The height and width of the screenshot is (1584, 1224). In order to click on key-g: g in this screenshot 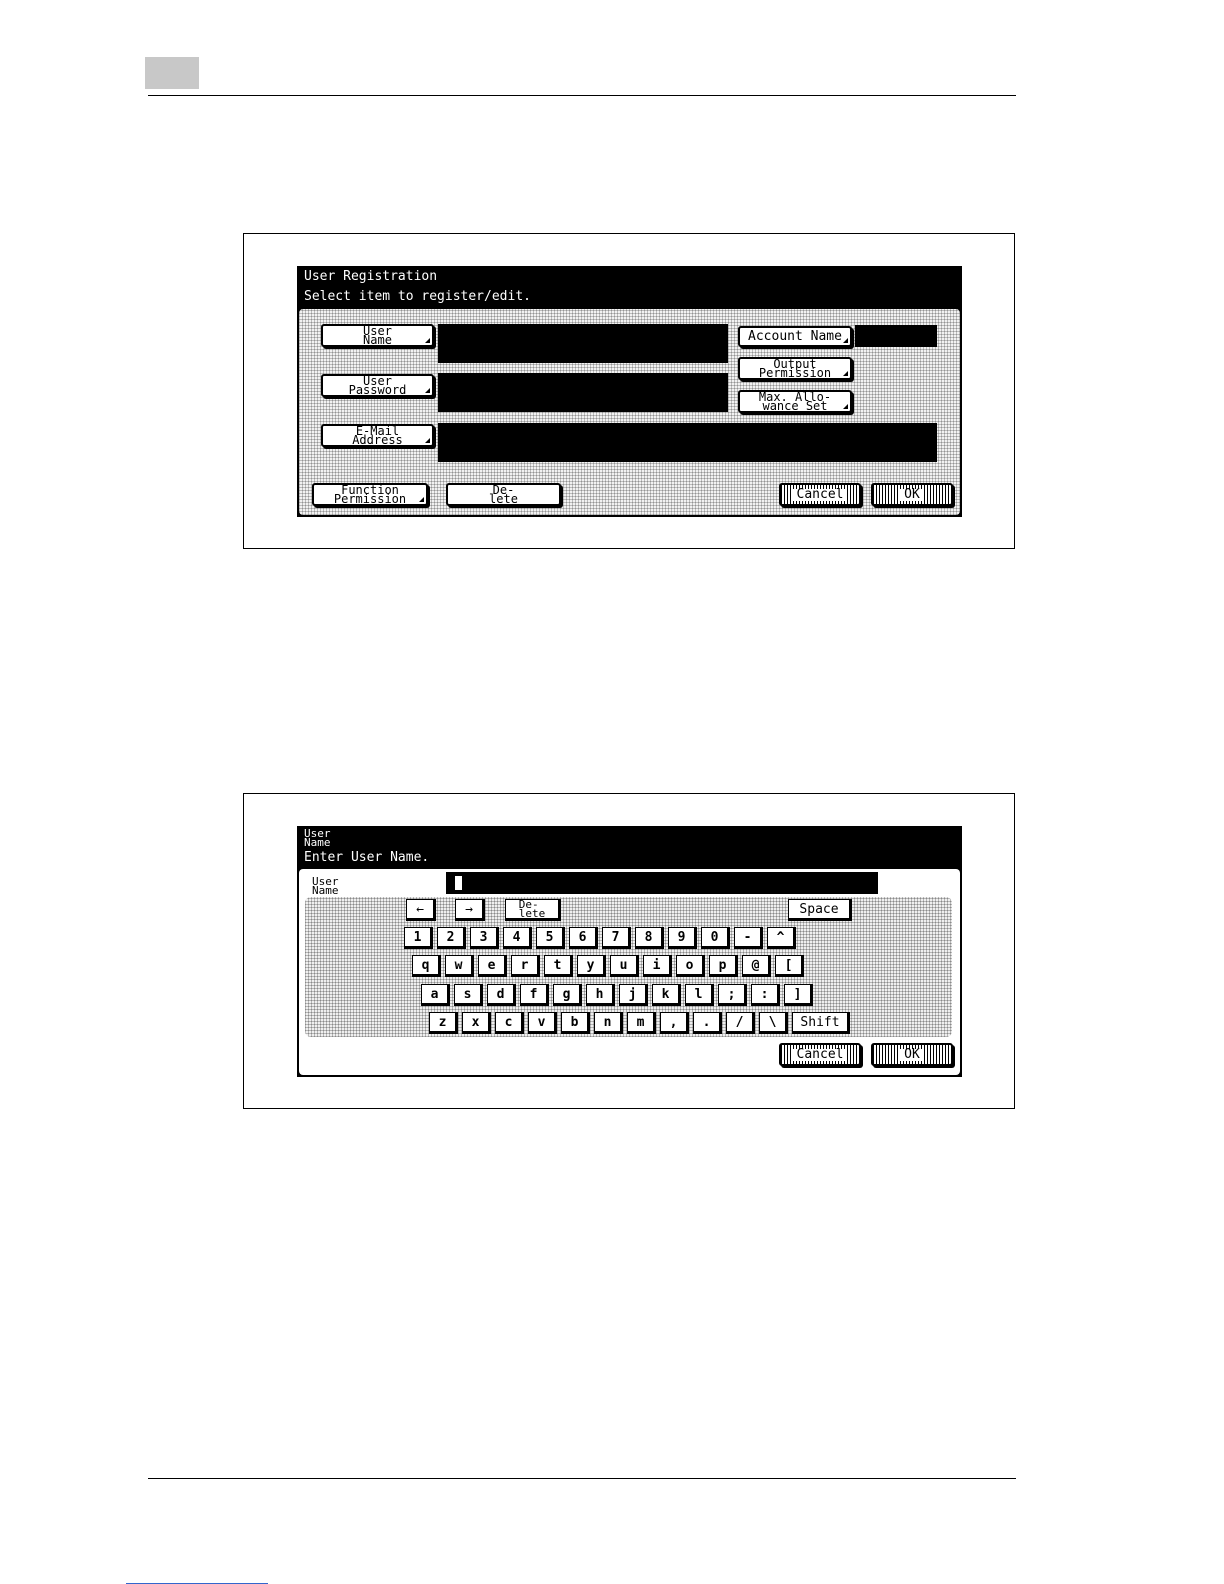, I will do `click(567, 995)`.